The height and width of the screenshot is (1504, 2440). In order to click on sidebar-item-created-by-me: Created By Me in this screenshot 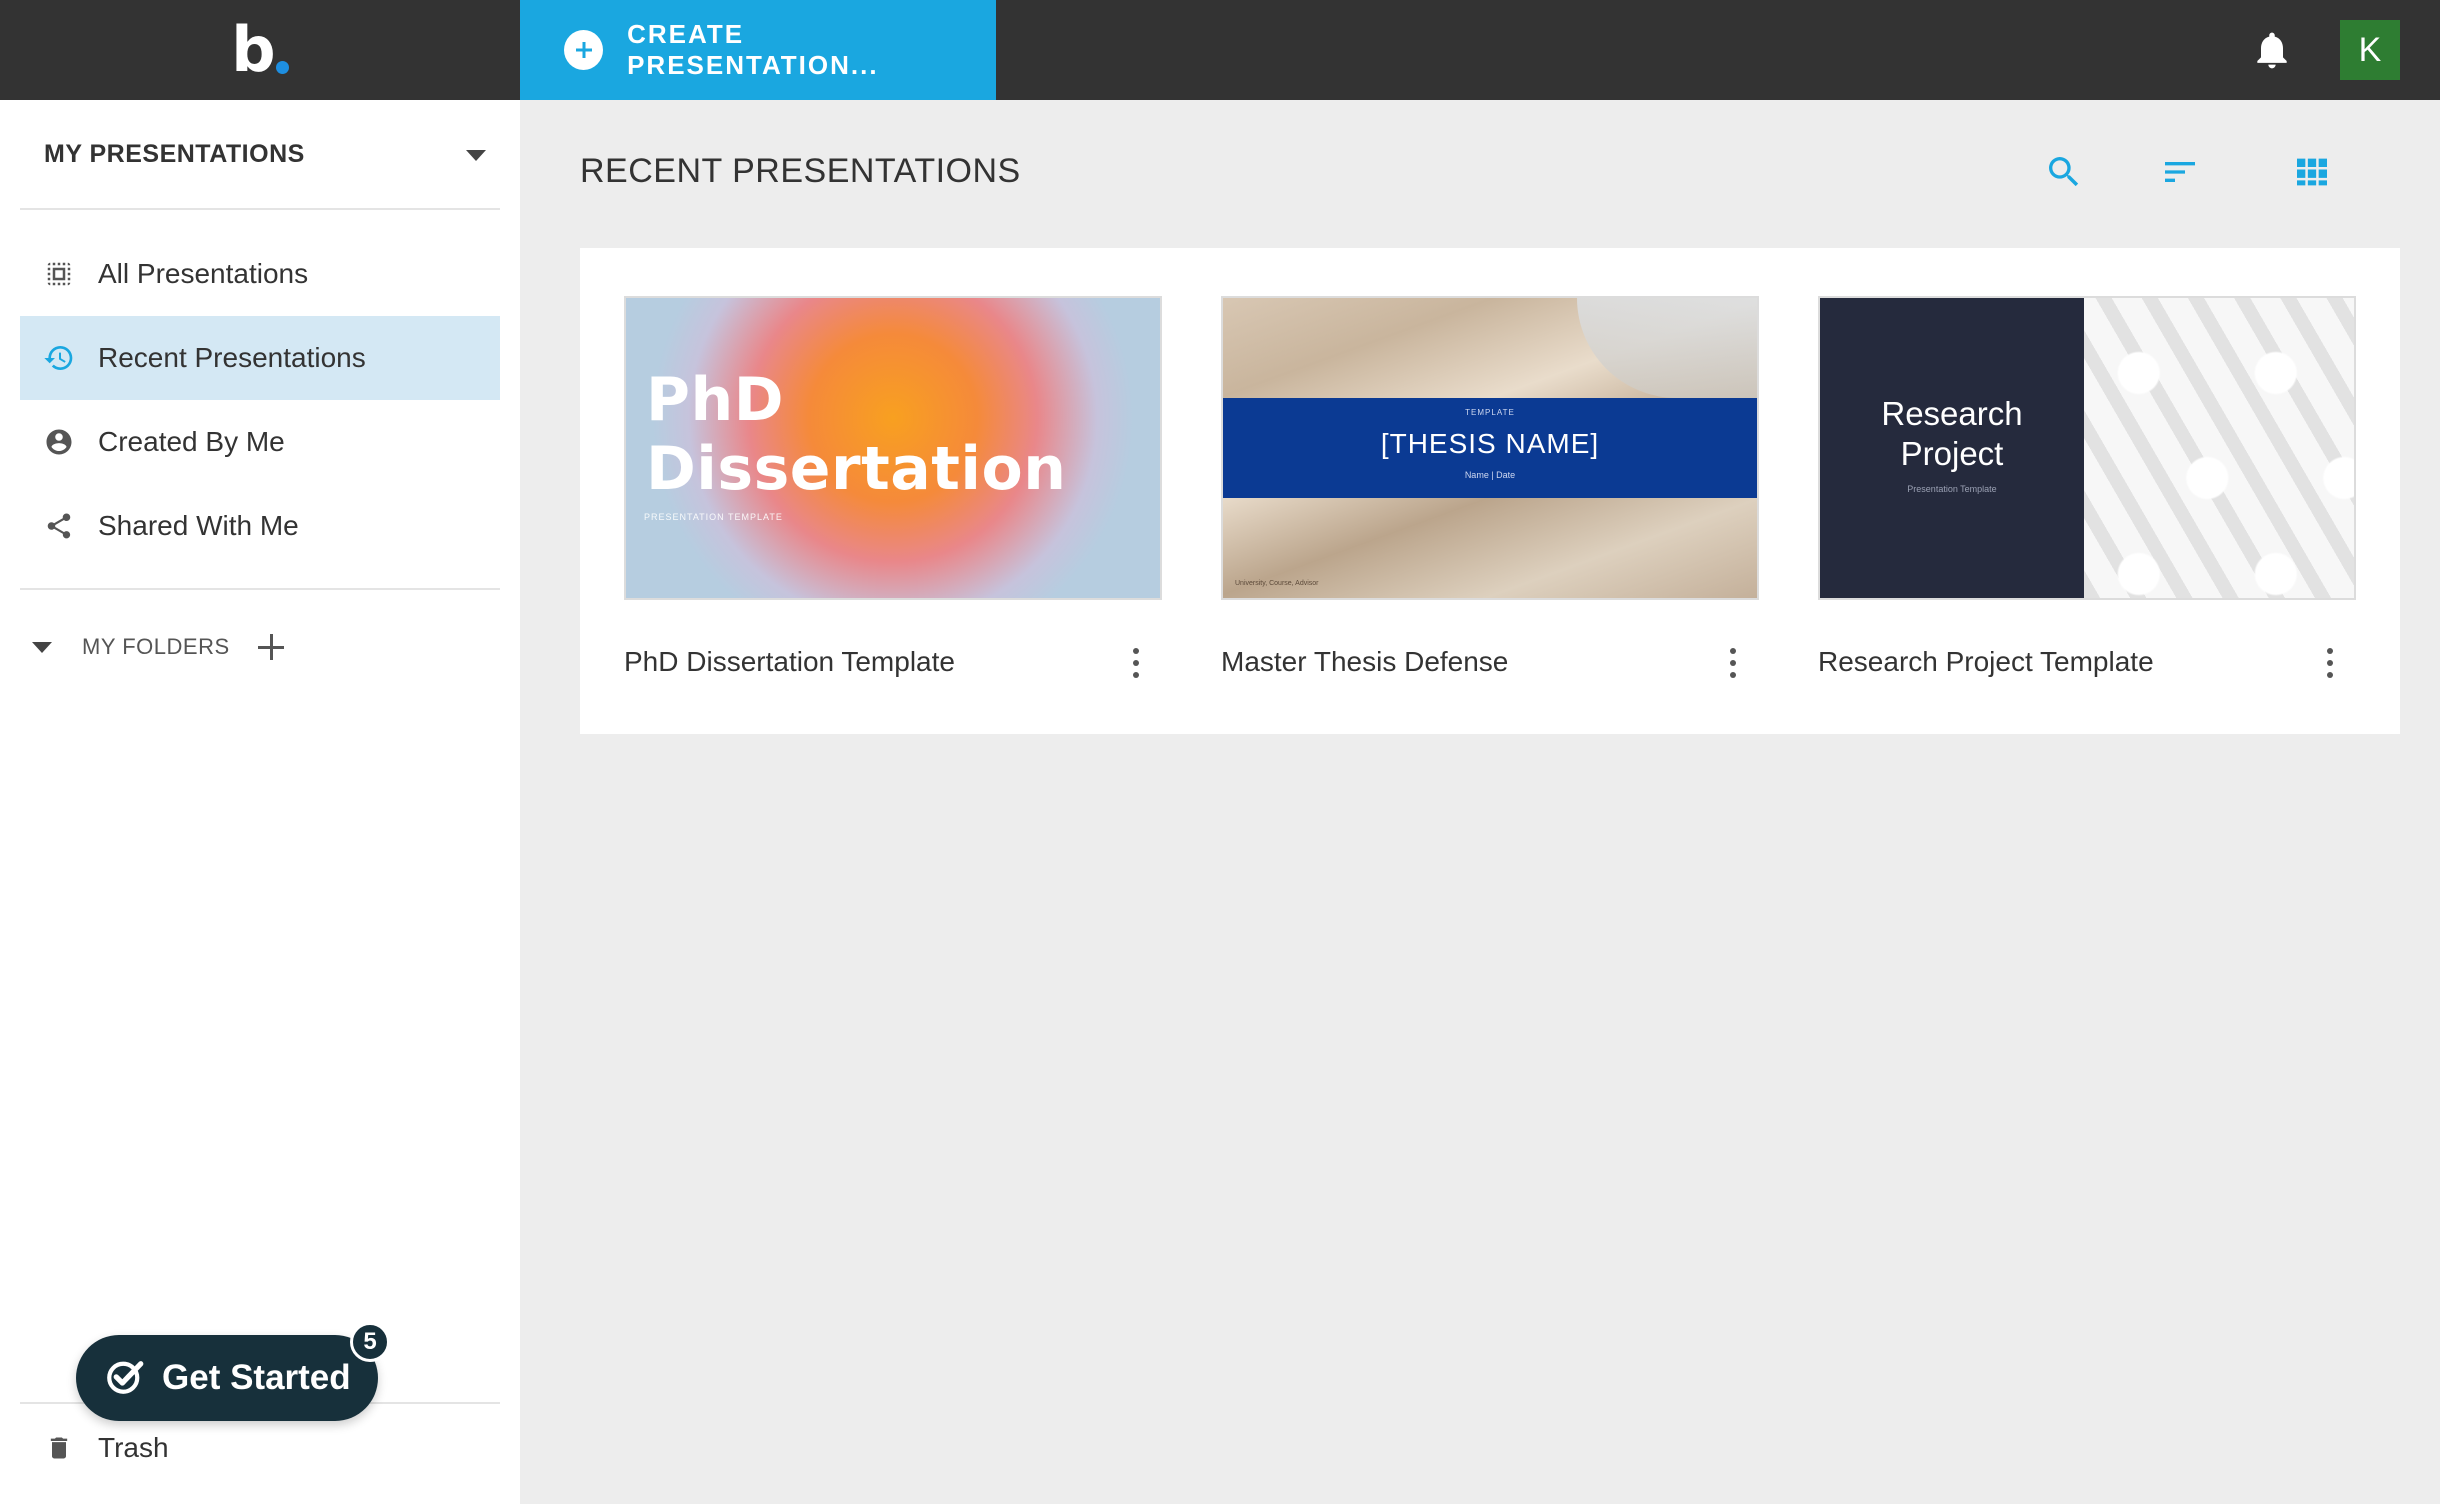, I will do `click(260, 442)`.